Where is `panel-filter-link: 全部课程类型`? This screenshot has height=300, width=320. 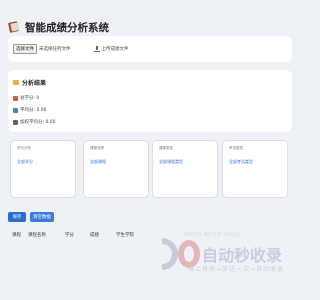
panel-filter-link: 全部课程类型 is located at coordinates (185, 162).